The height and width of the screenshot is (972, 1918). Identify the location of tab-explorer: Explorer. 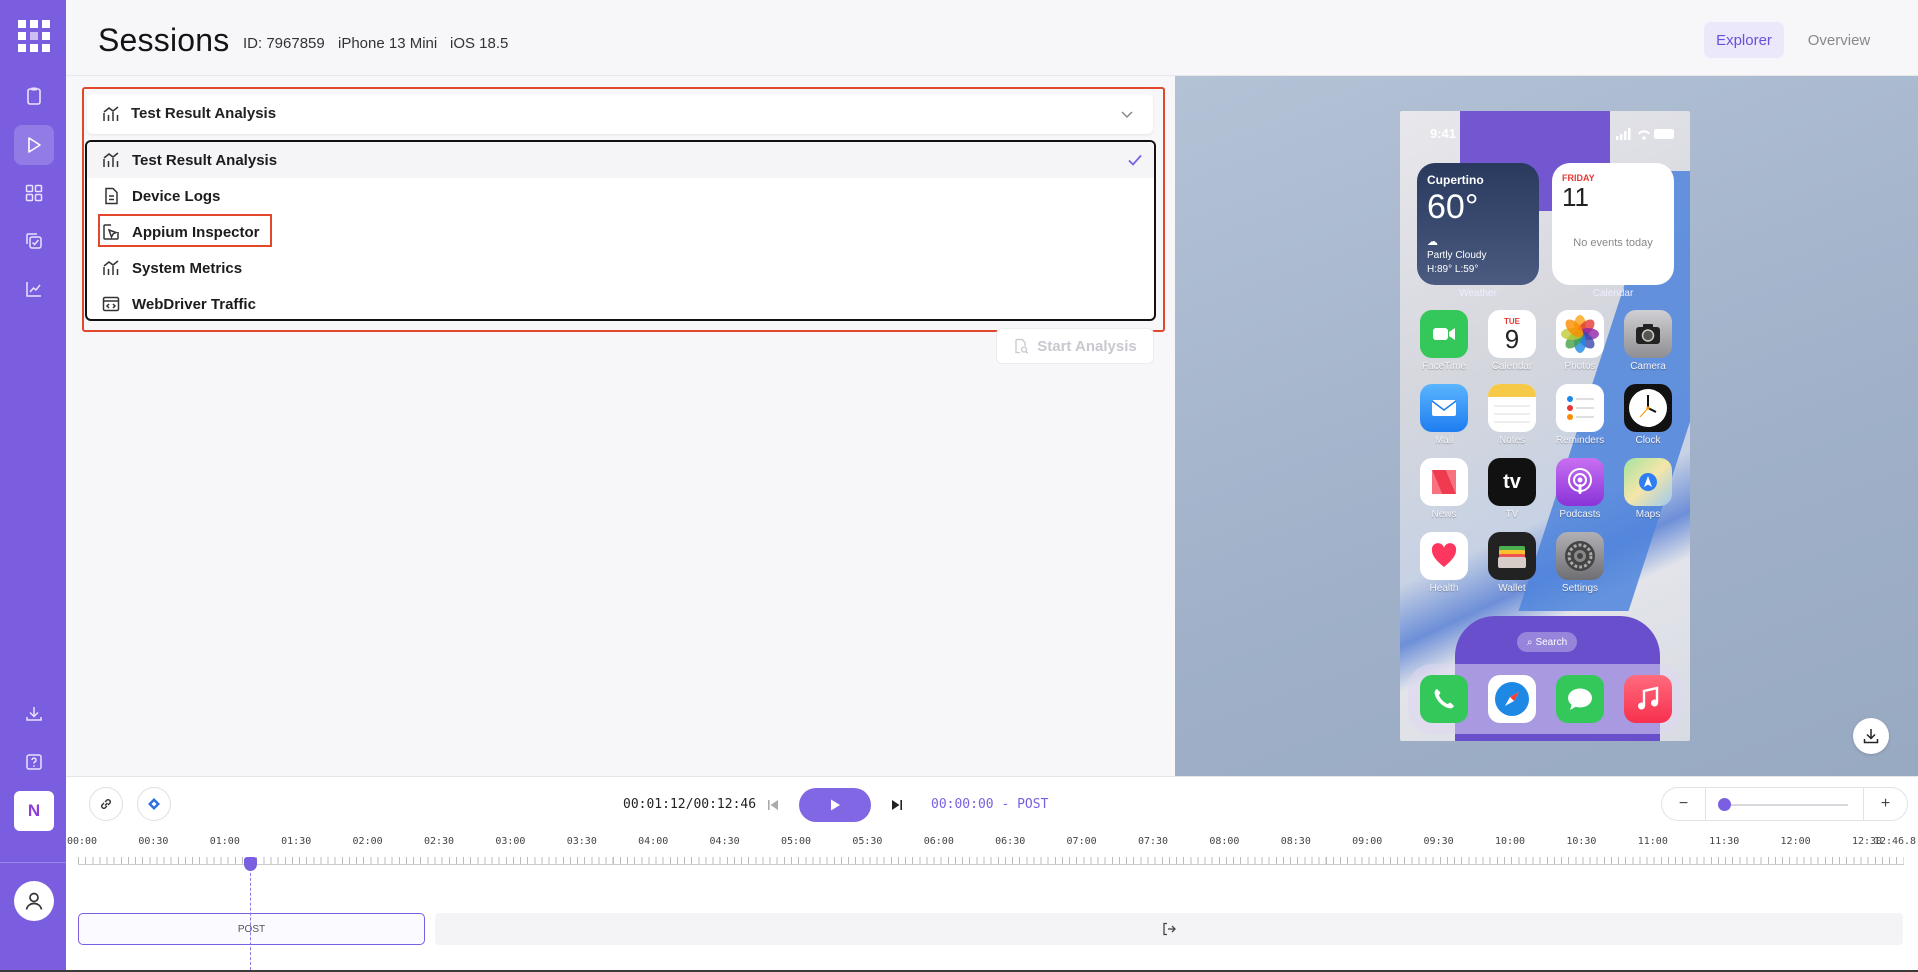
(1744, 40).